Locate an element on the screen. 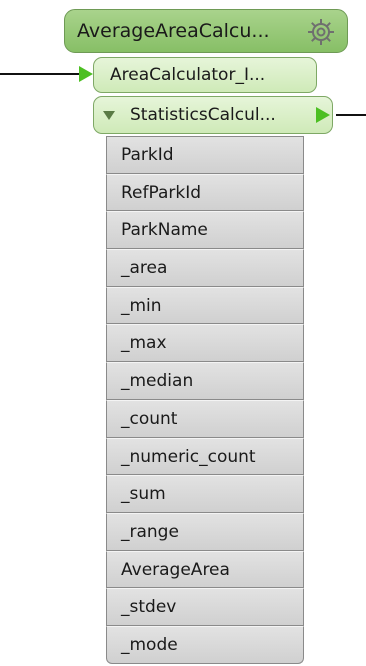 This screenshot has height=666, width=366. attribute-item: _mode is located at coordinates (205, 644).